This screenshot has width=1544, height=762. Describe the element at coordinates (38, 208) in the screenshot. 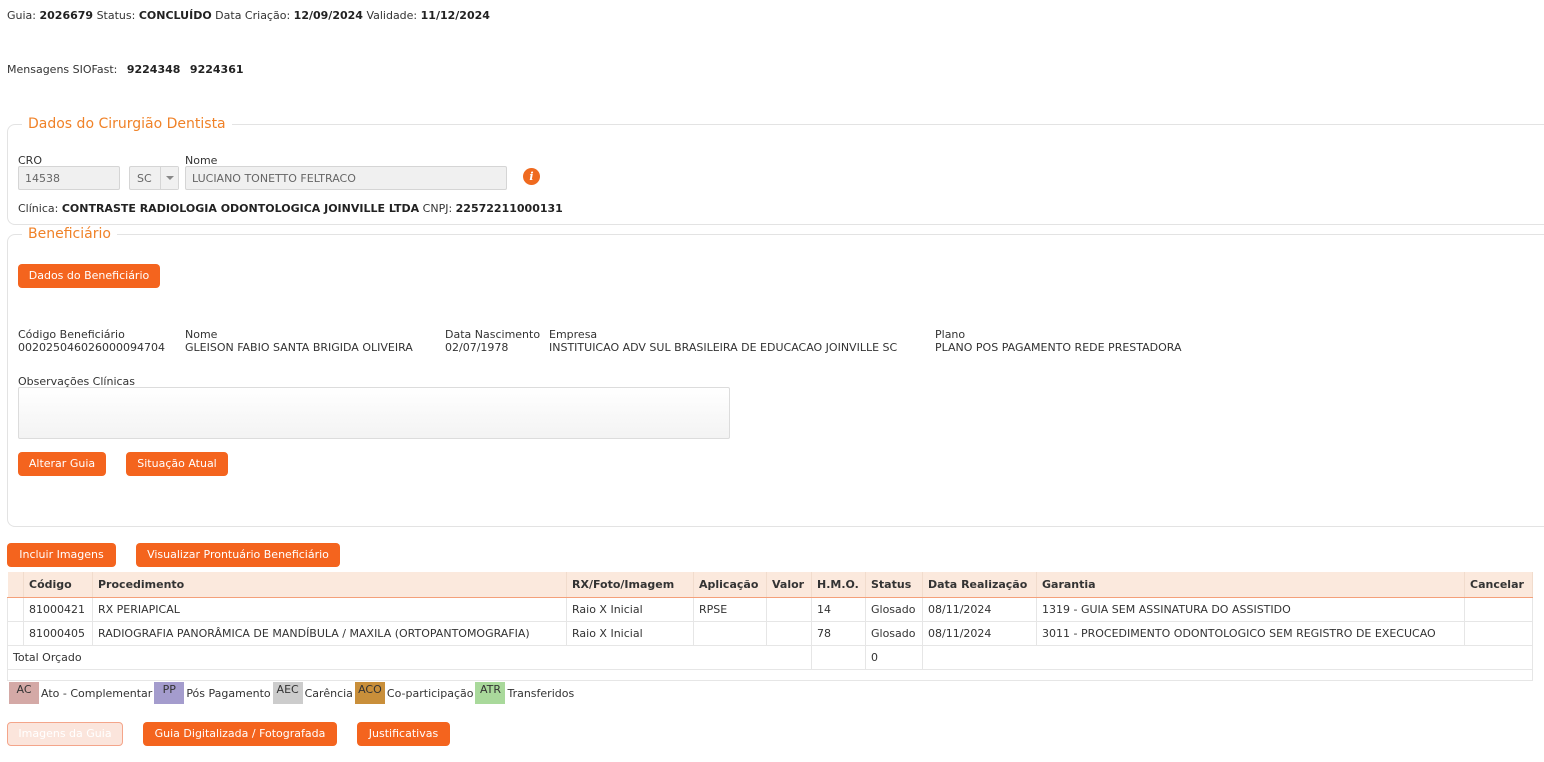

I see `clinic-label: Clínica:` at that location.